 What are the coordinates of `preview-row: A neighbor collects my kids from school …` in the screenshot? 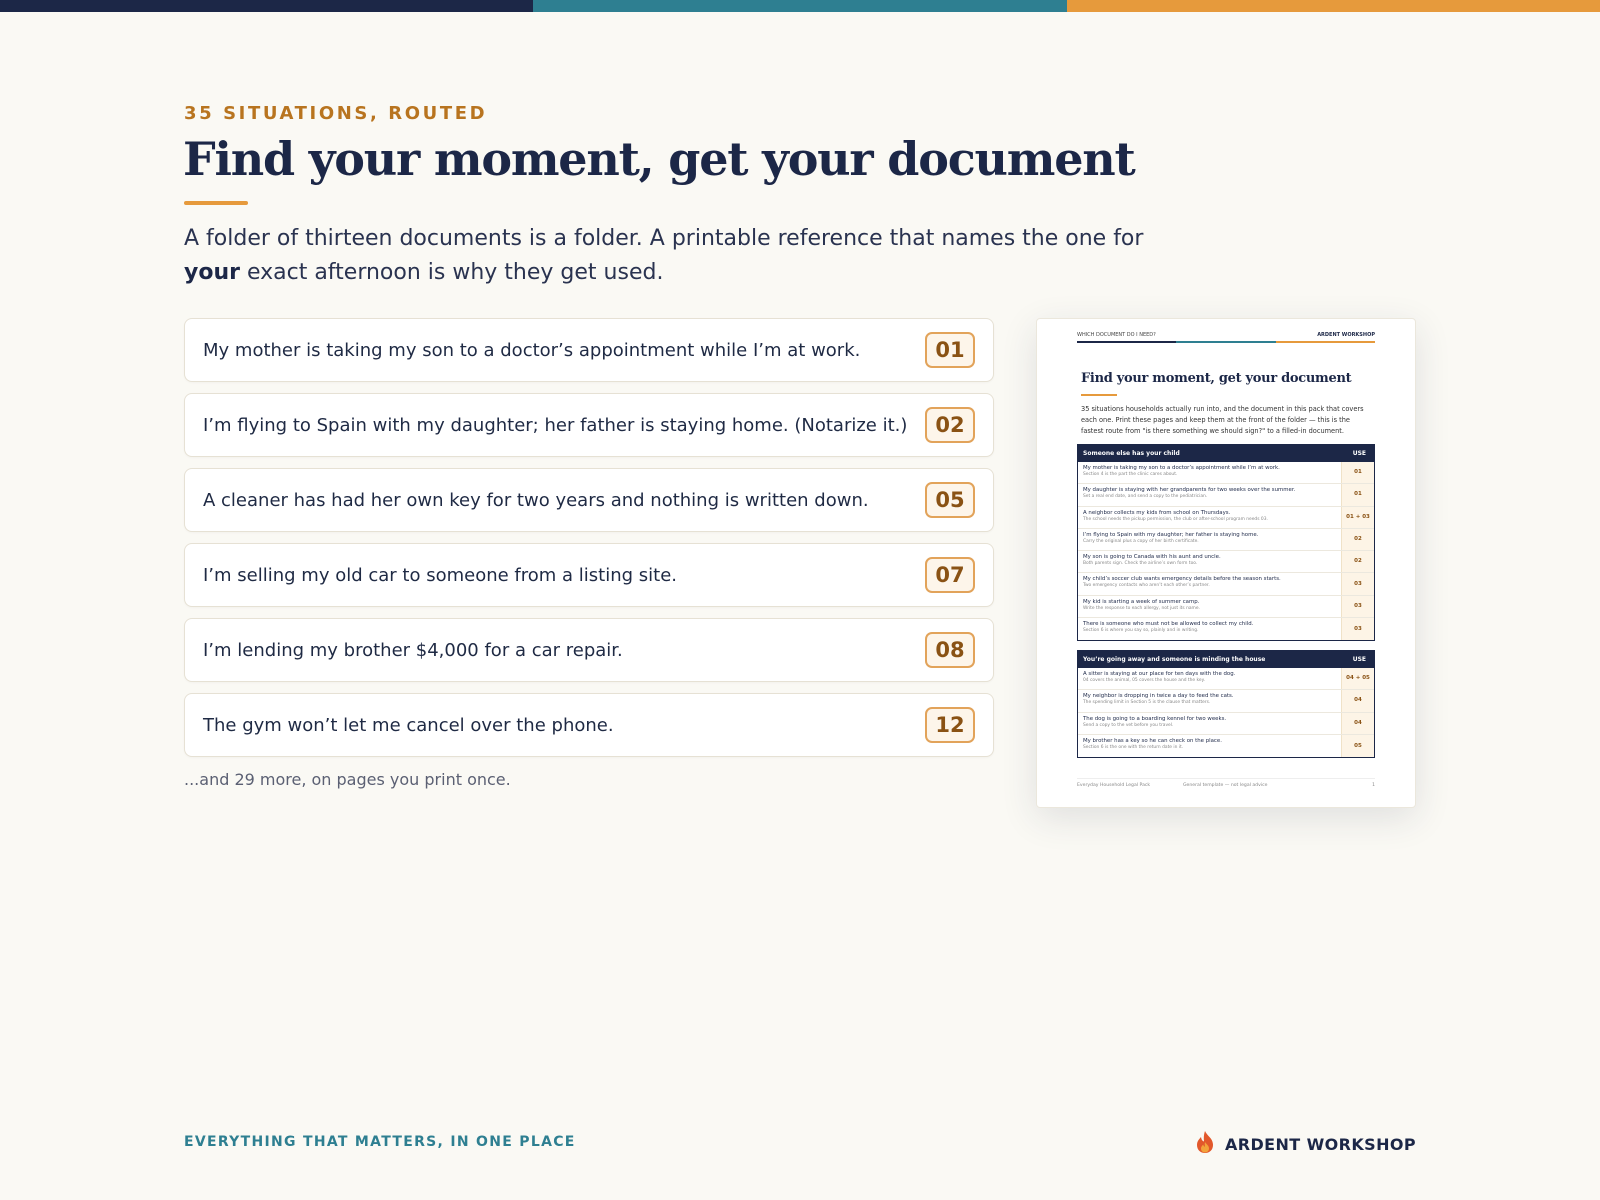 It's located at (1226, 517).